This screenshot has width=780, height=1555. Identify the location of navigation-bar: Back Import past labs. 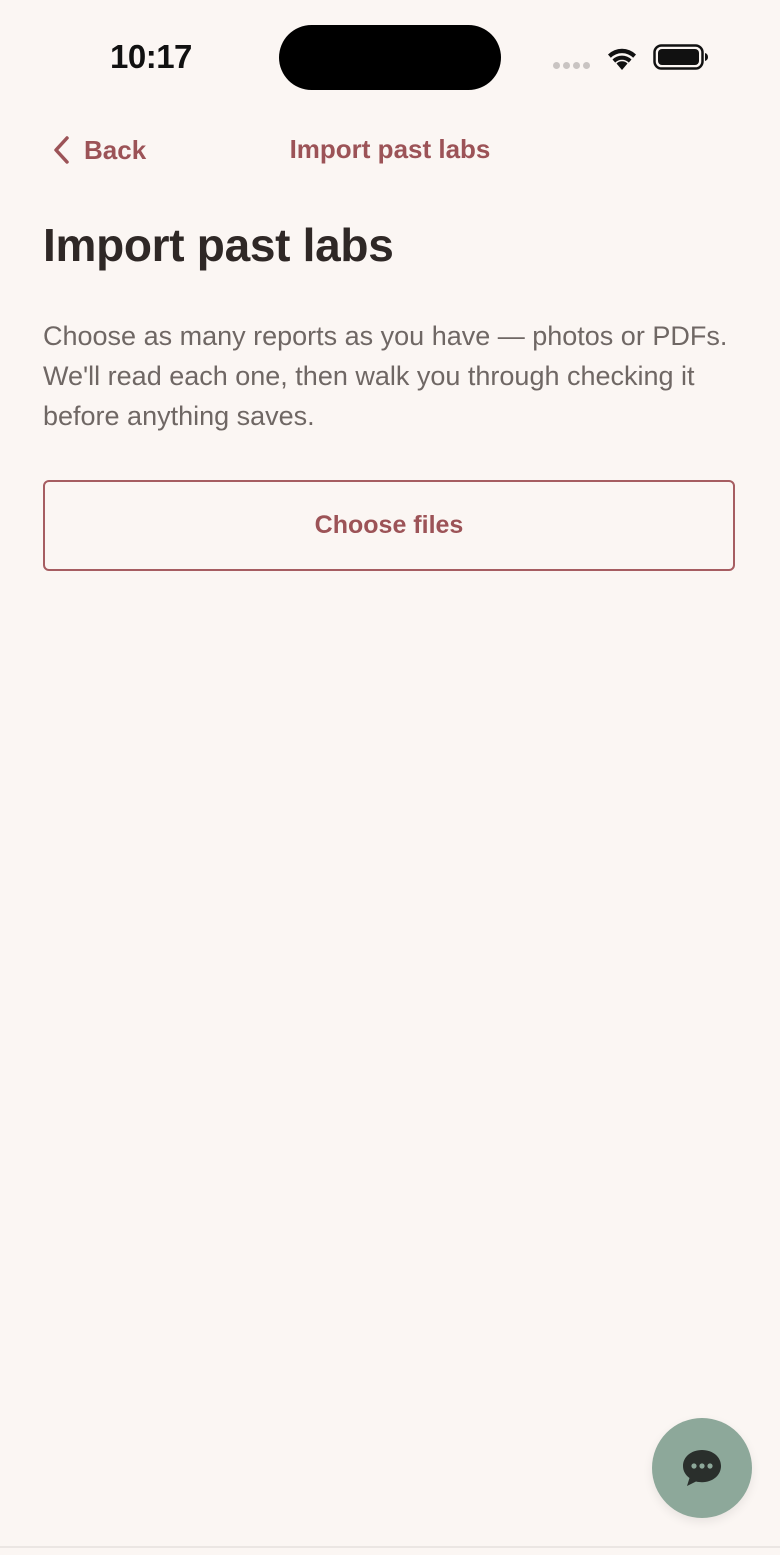
(390, 150).